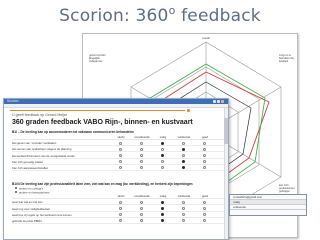 Image resolution: width=320 pixels, height=240 pixels. I want to click on question-row: Kan zich aanpassen/instellen, so click(118, 168).